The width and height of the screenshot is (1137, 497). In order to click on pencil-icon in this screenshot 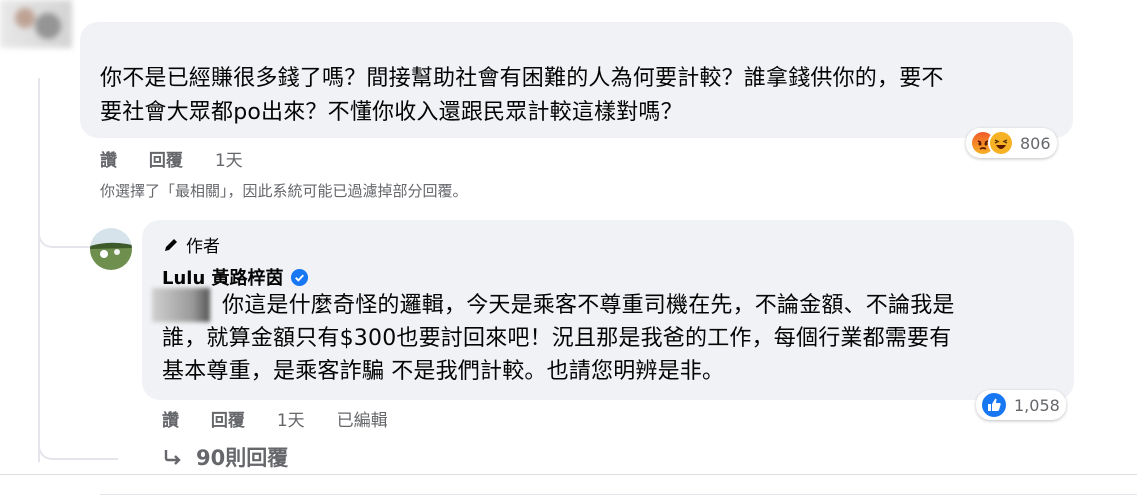, I will do `click(171, 244)`.